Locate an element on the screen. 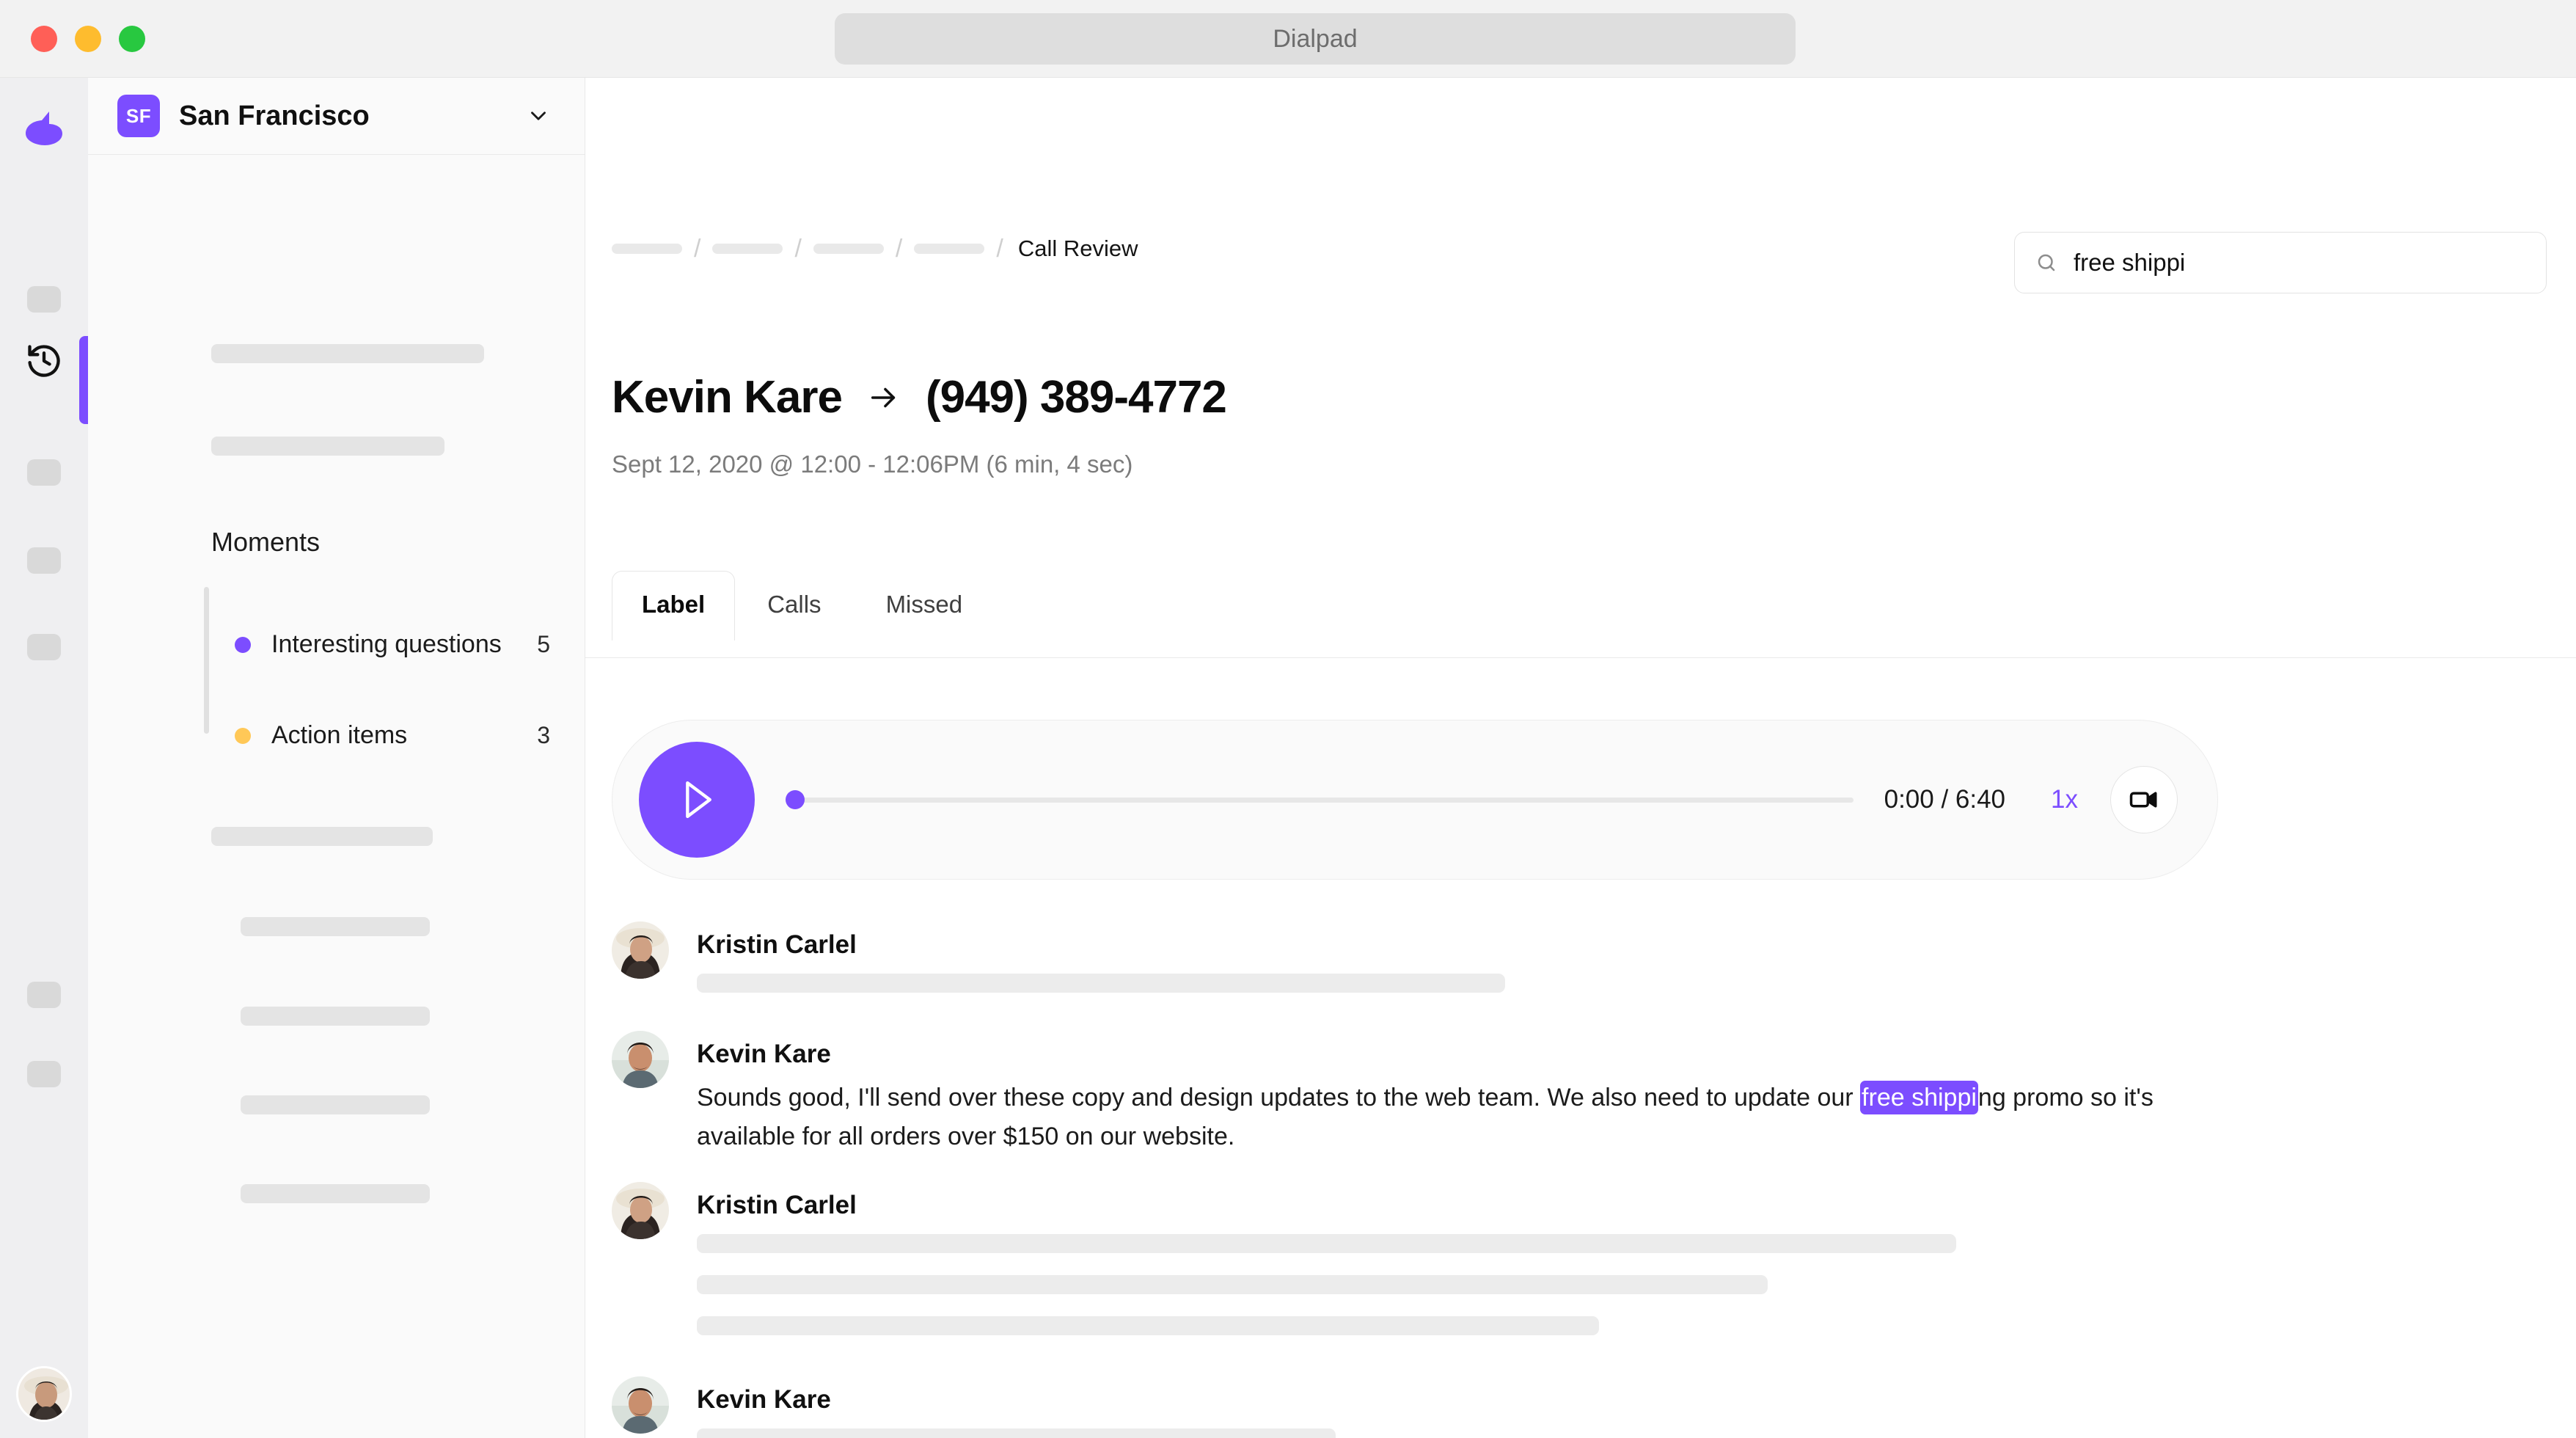  moment-dot-purple is located at coordinates (243, 644).